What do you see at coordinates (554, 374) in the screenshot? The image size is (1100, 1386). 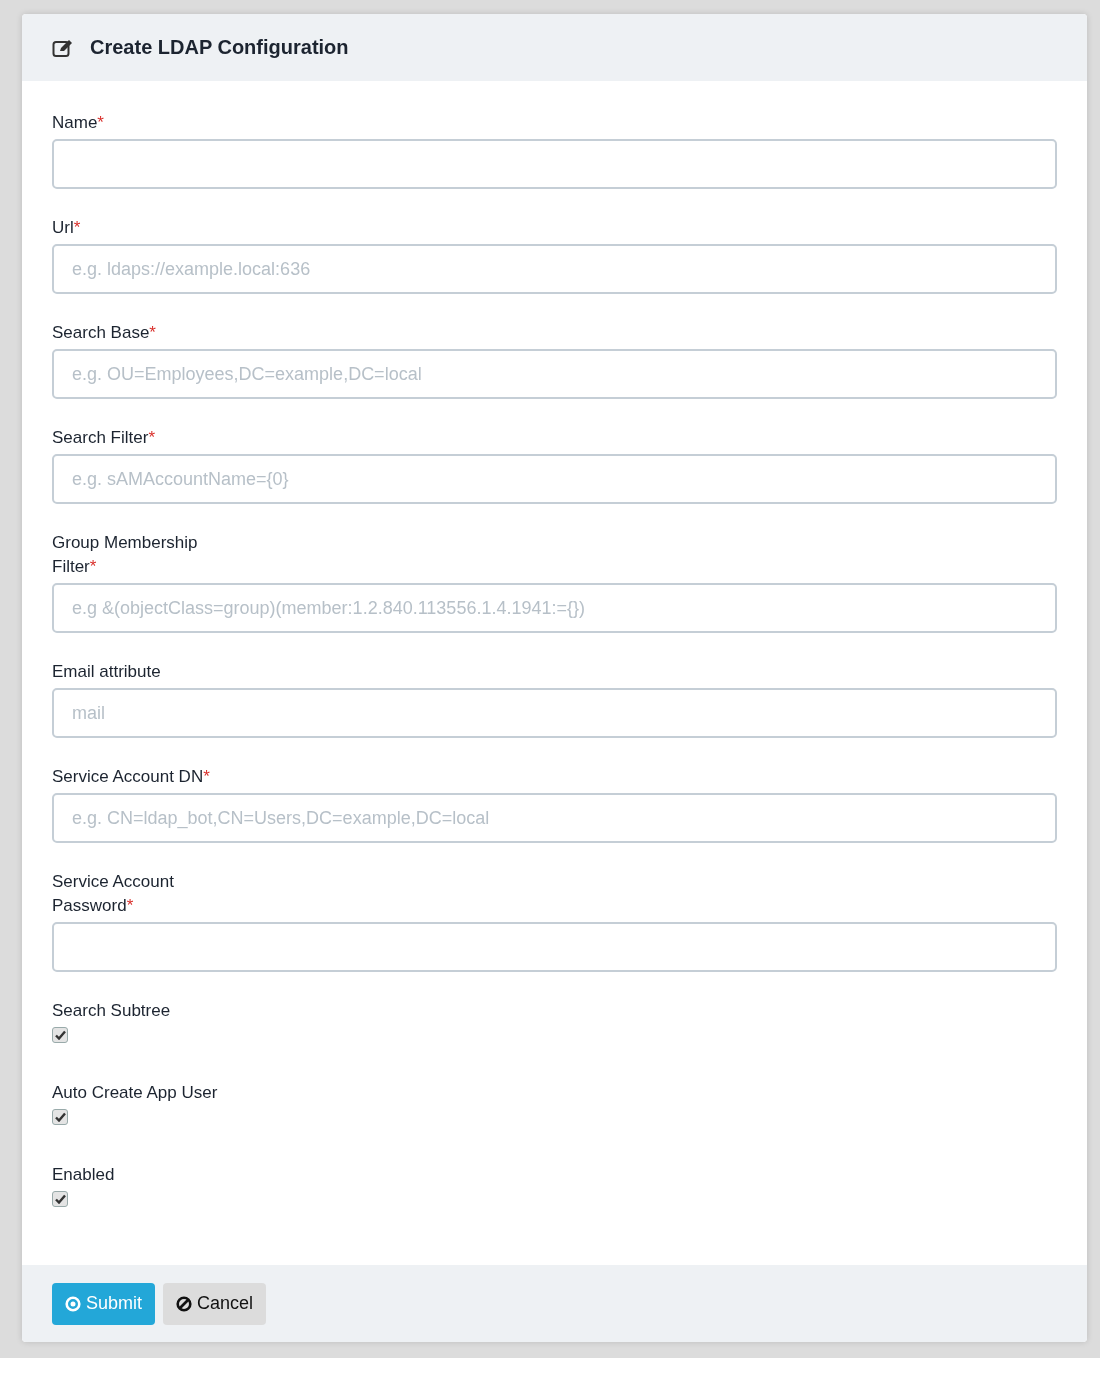 I see `input-field: e.g. OU=Employees,DC=example,DC=local` at bounding box center [554, 374].